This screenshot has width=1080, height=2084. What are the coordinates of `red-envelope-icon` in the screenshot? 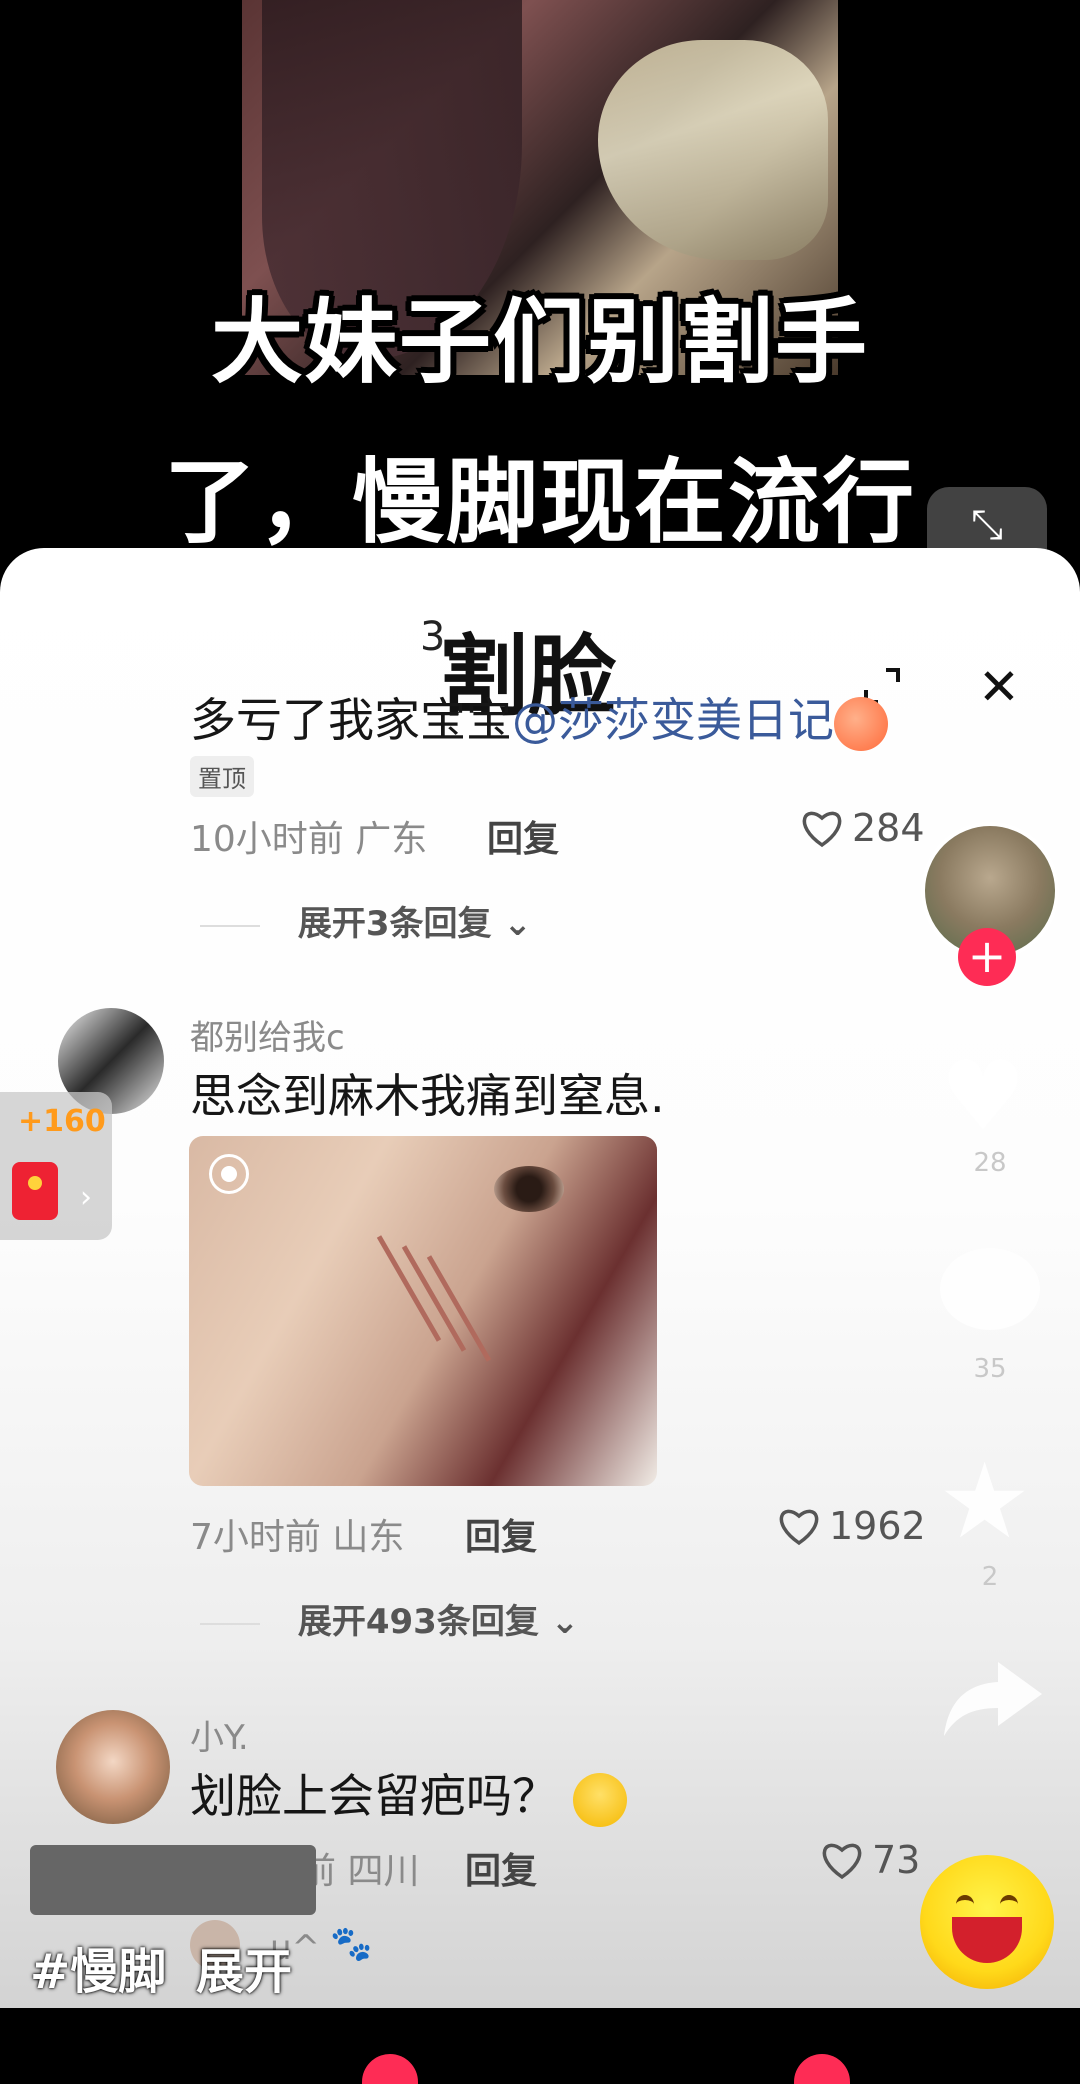 It's located at (35, 1191).